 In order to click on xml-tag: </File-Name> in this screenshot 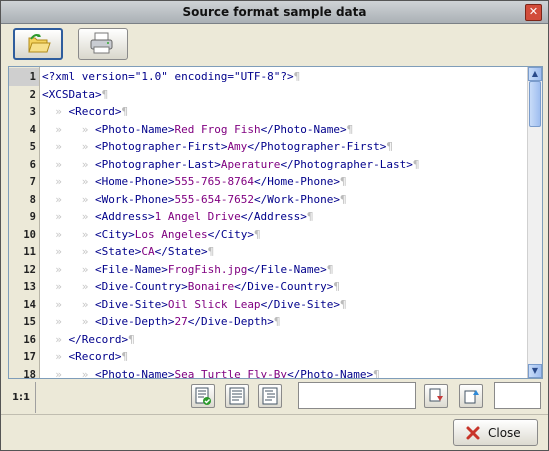, I will do `click(287, 269)`.